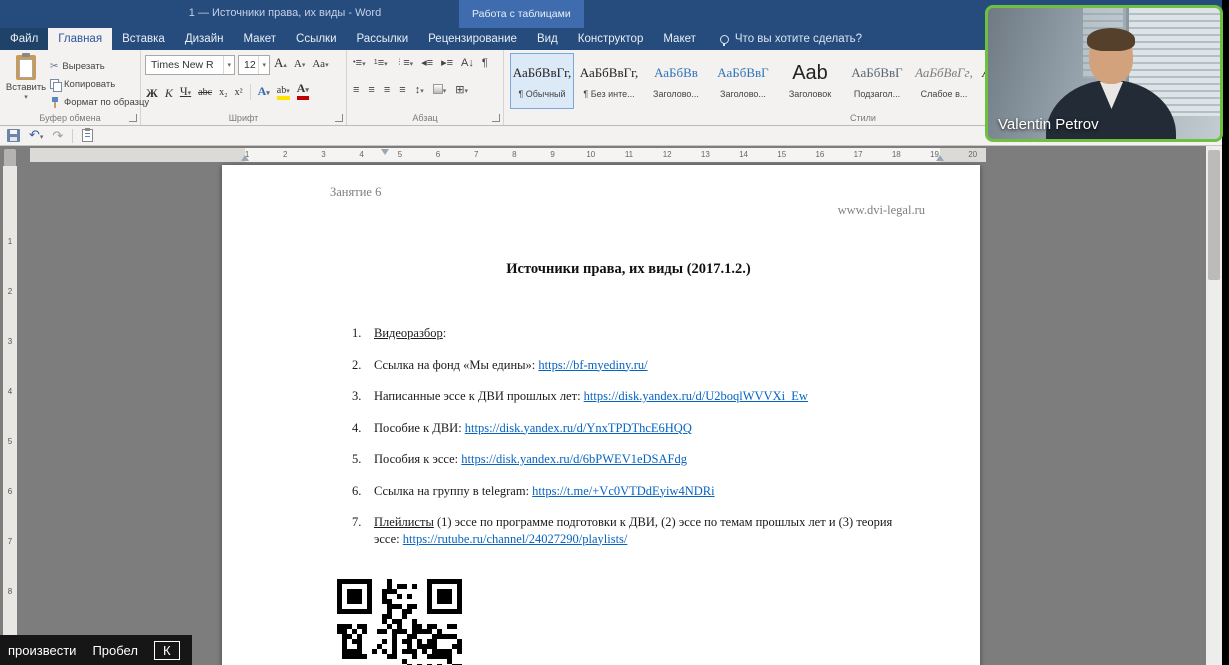 The width and height of the screenshot is (1229, 665). What do you see at coordinates (820, 154) in the screenshot?
I see `ruler-number: 16` at bounding box center [820, 154].